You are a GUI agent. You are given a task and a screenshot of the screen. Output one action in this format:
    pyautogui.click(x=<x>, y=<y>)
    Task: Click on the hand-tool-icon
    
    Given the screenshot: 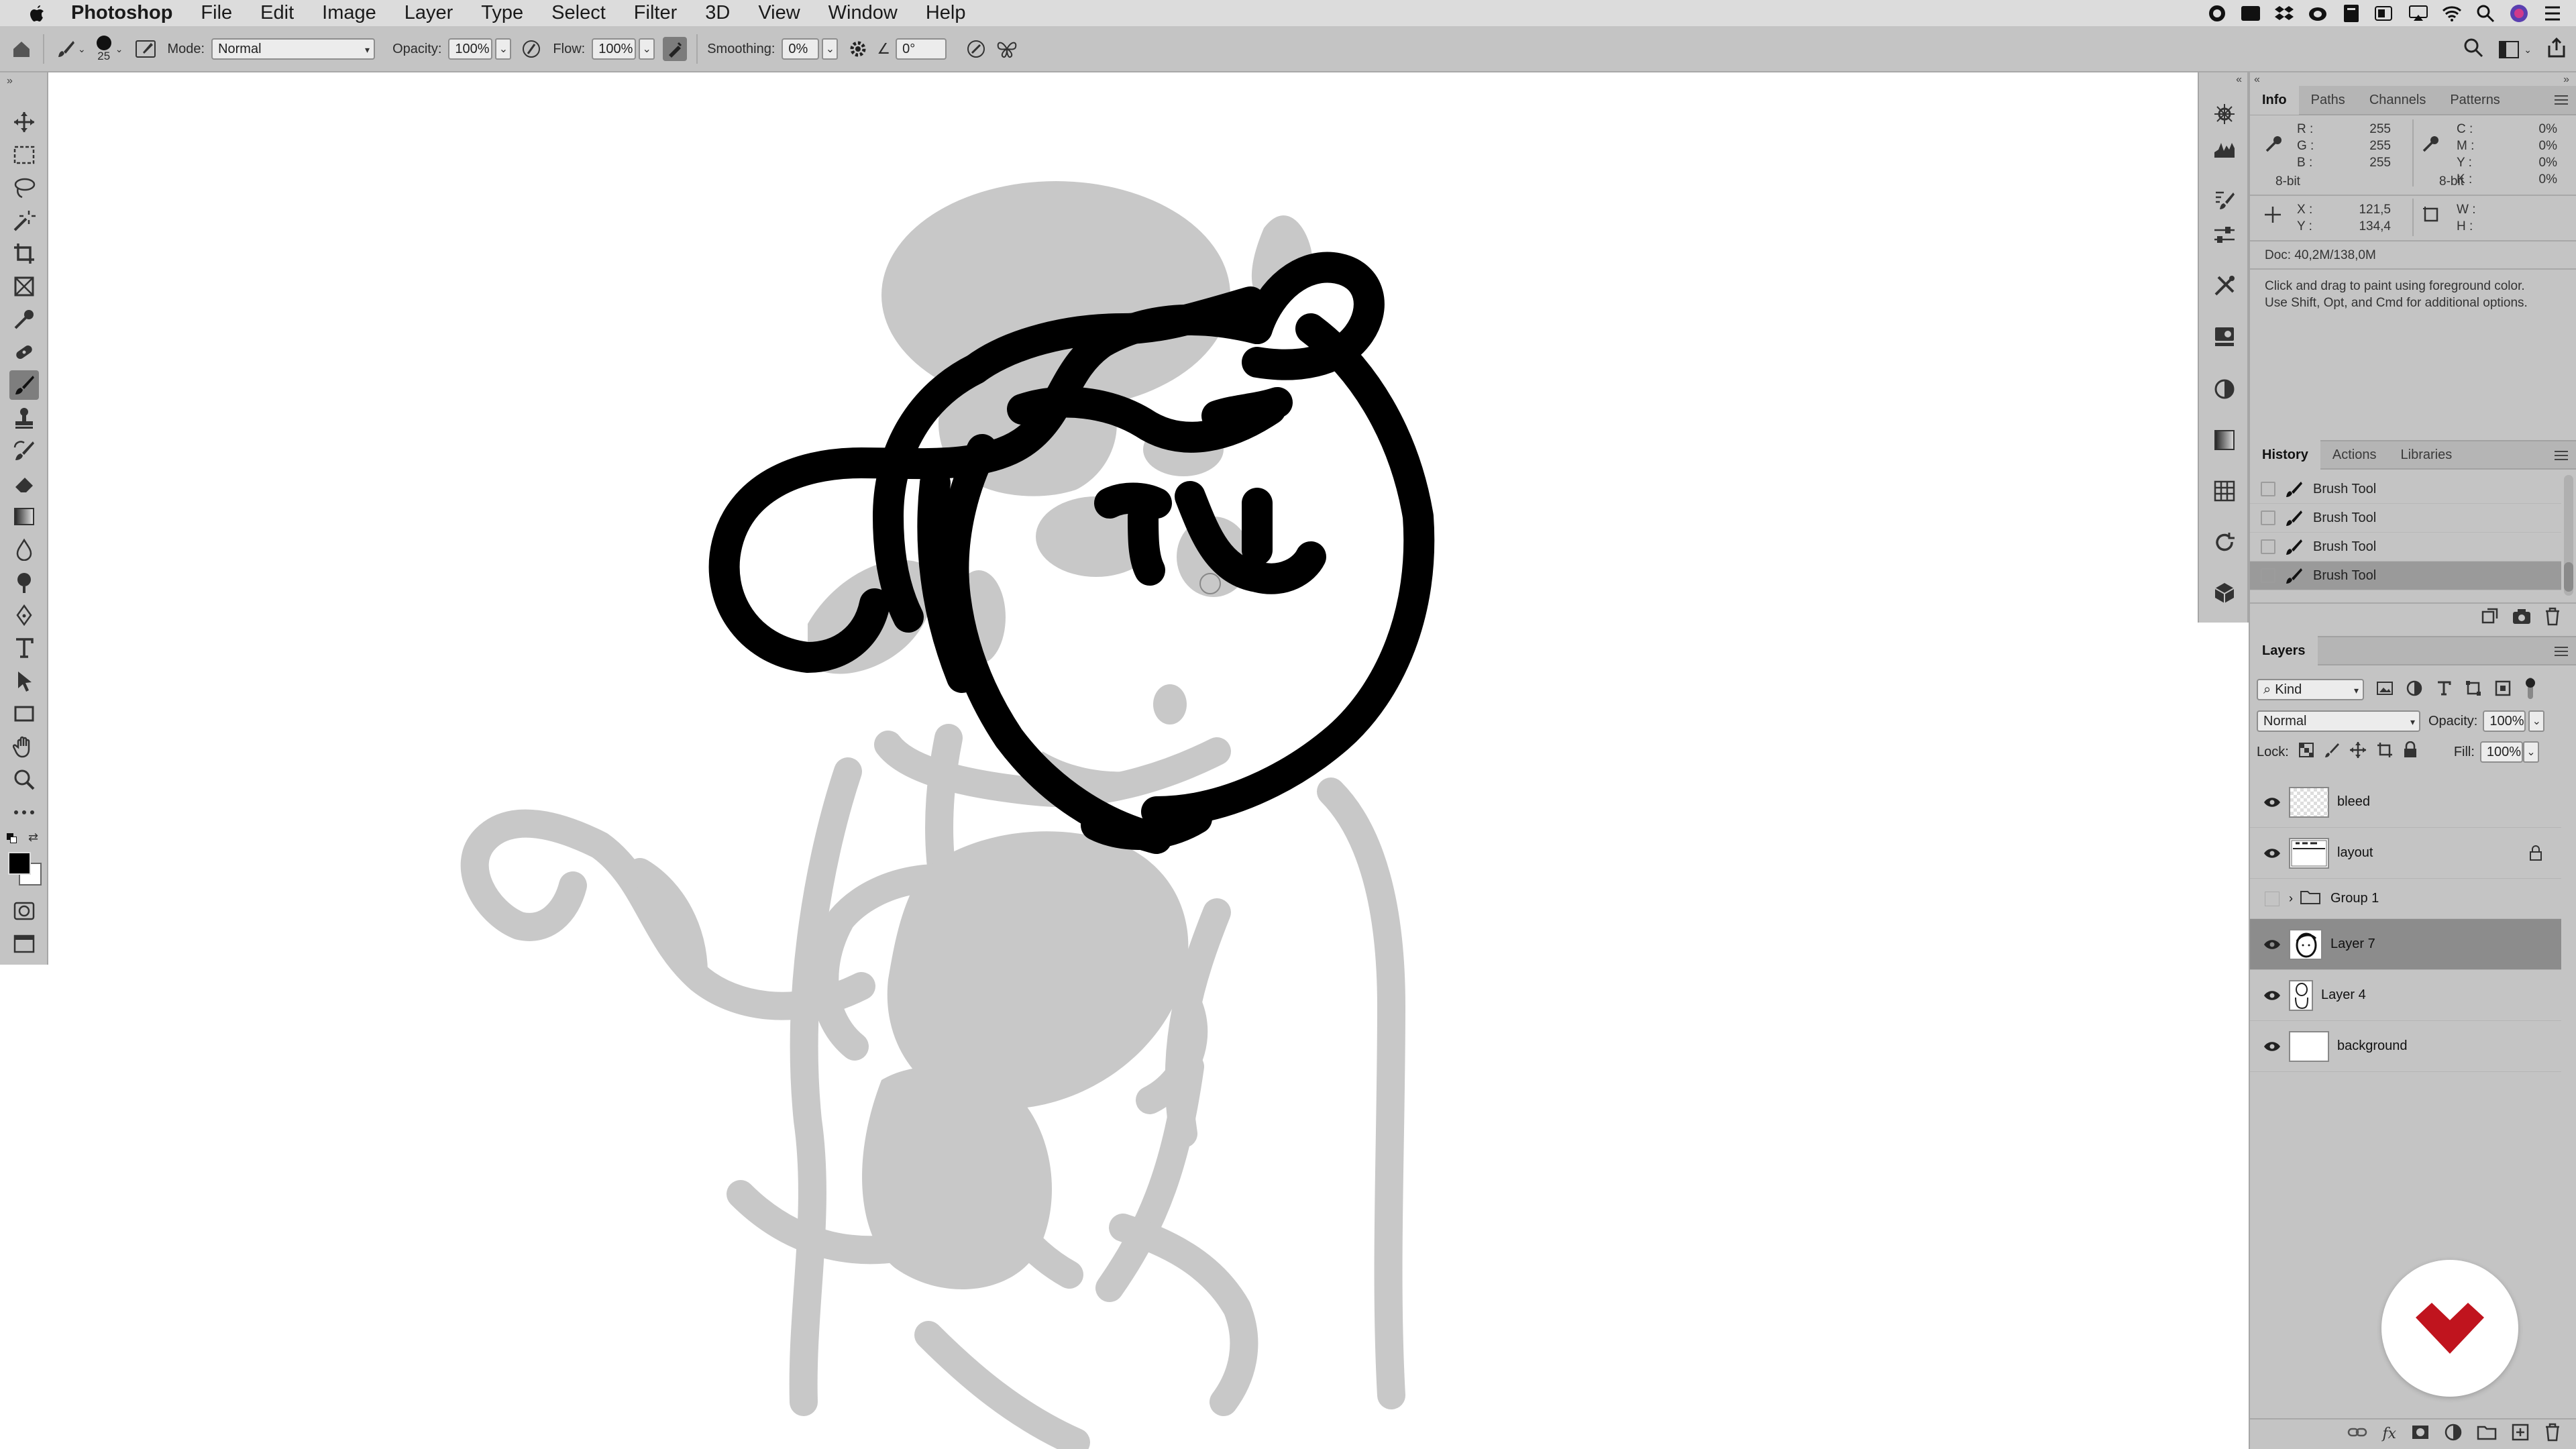 What is the action you would take?
    pyautogui.click(x=24, y=746)
    